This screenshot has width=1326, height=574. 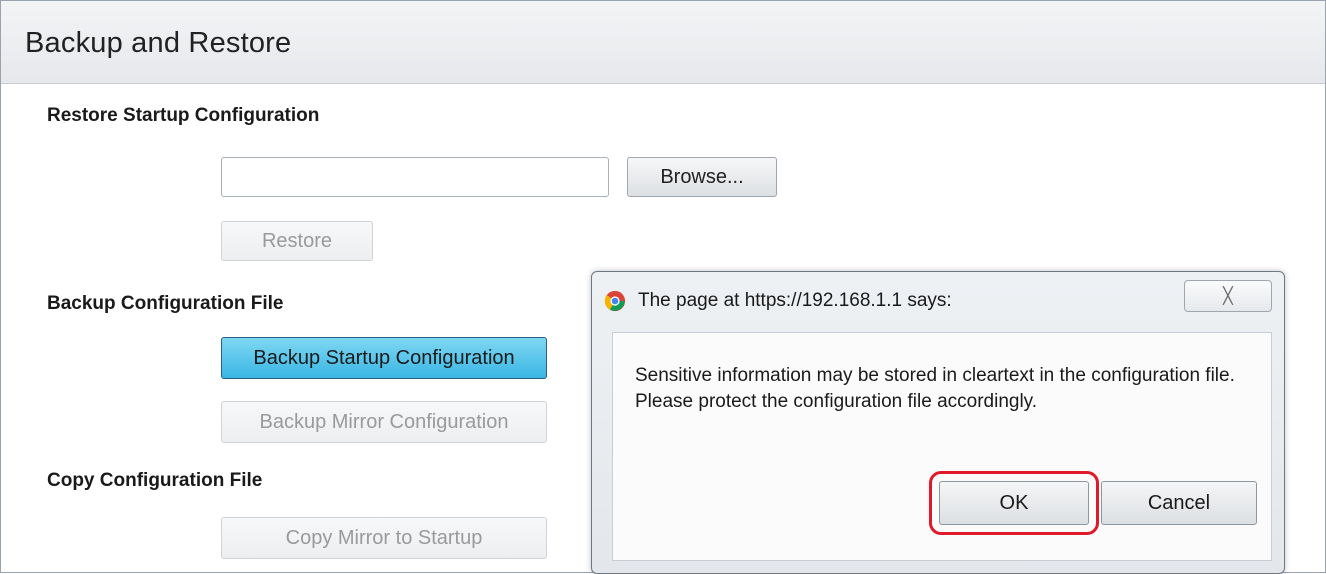 I want to click on title-bar: Backup and Restore, so click(x=663, y=42).